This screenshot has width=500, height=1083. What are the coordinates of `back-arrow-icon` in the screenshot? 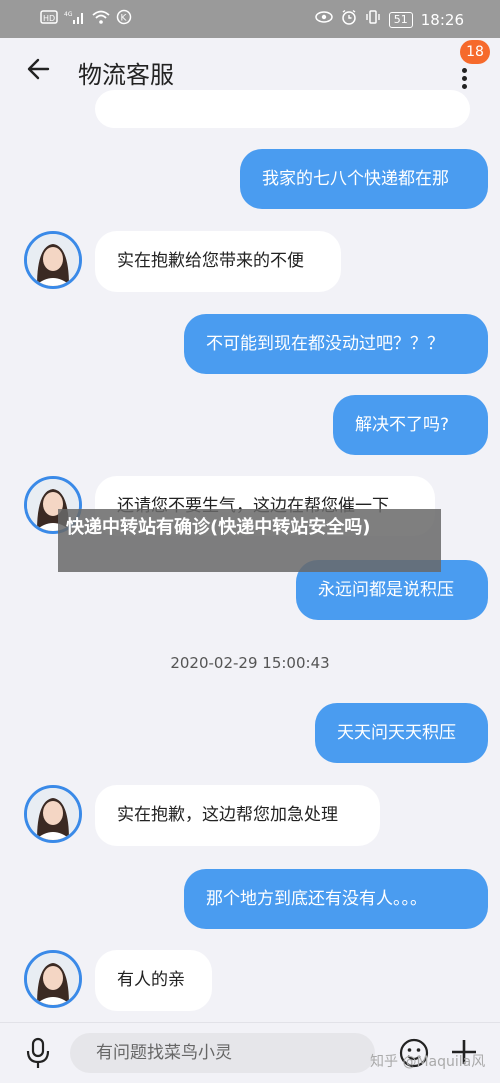 It's located at (39, 69).